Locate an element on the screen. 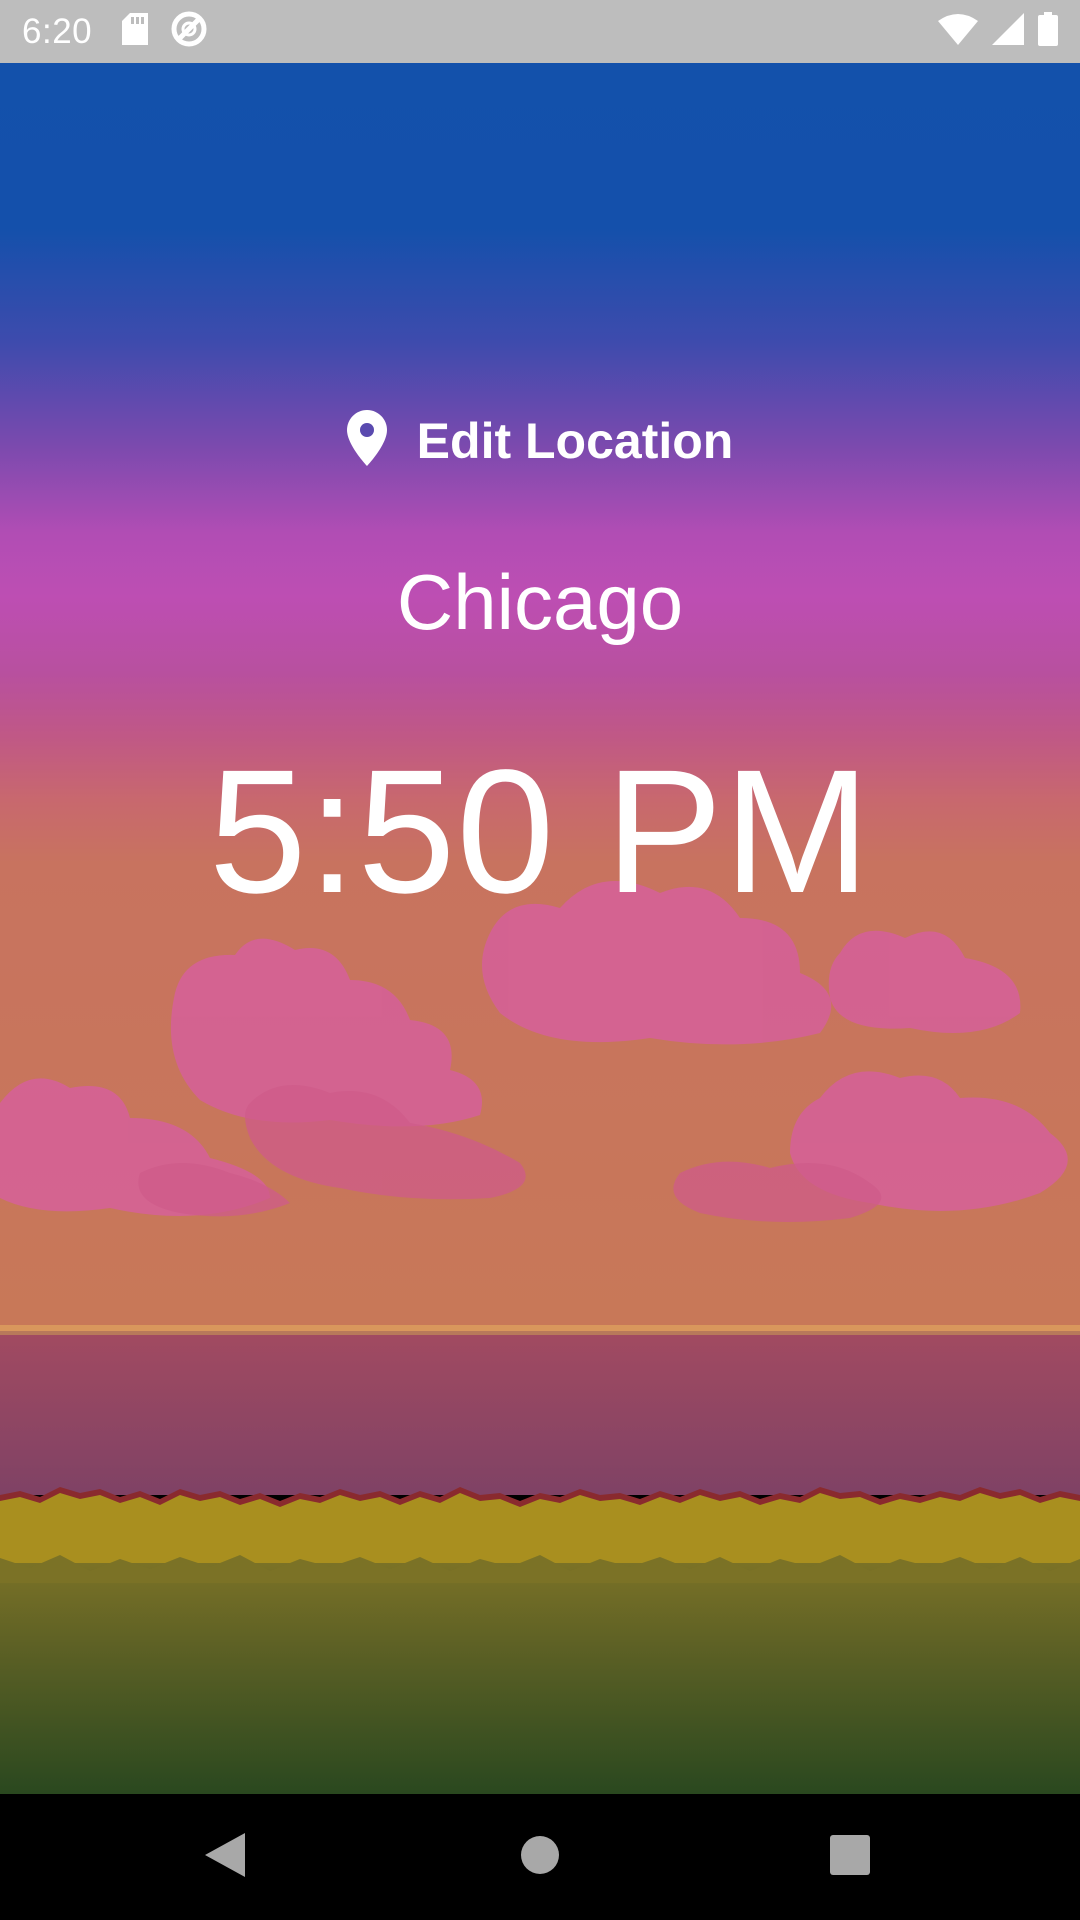 This screenshot has height=1920, width=1080. navigation-bar is located at coordinates (540, 1857).